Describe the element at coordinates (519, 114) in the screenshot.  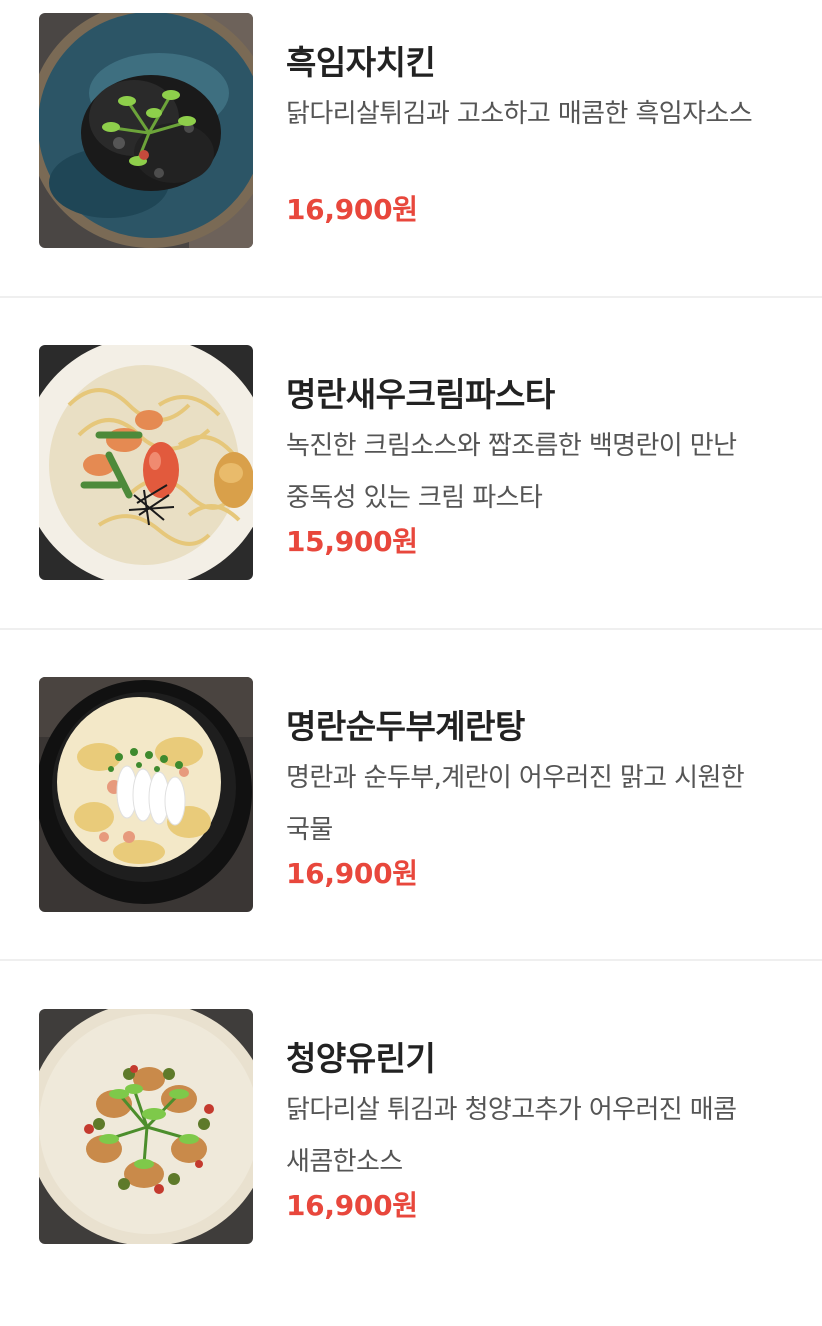
I see `menu-item-description: 닭다리살튀김과 고소하고 매콤한 흑임자소스` at that location.